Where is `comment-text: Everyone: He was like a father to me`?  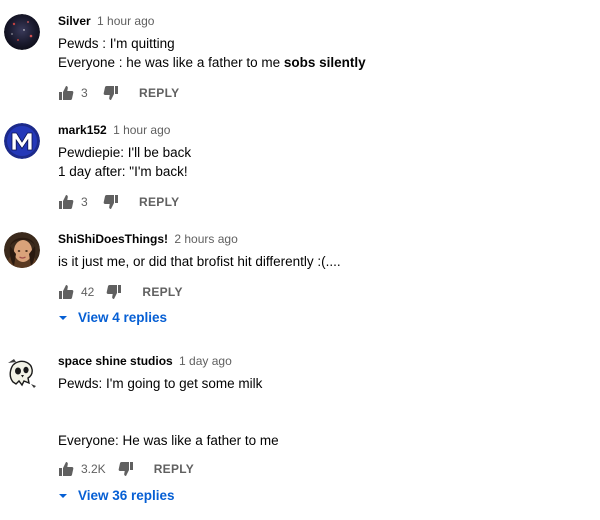 comment-text: Everyone: He was like a father to me is located at coordinates (168, 440).